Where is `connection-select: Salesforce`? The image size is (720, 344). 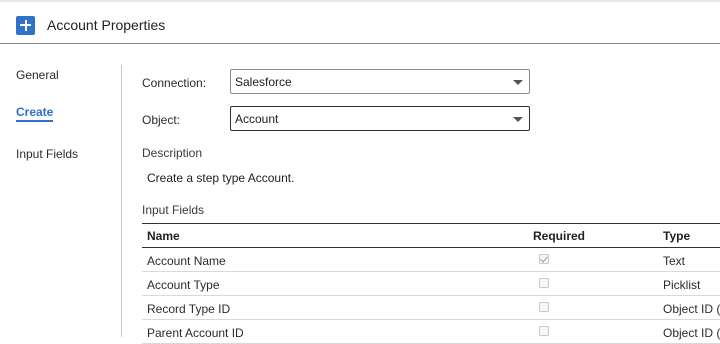 connection-select: Salesforce is located at coordinates (380, 81).